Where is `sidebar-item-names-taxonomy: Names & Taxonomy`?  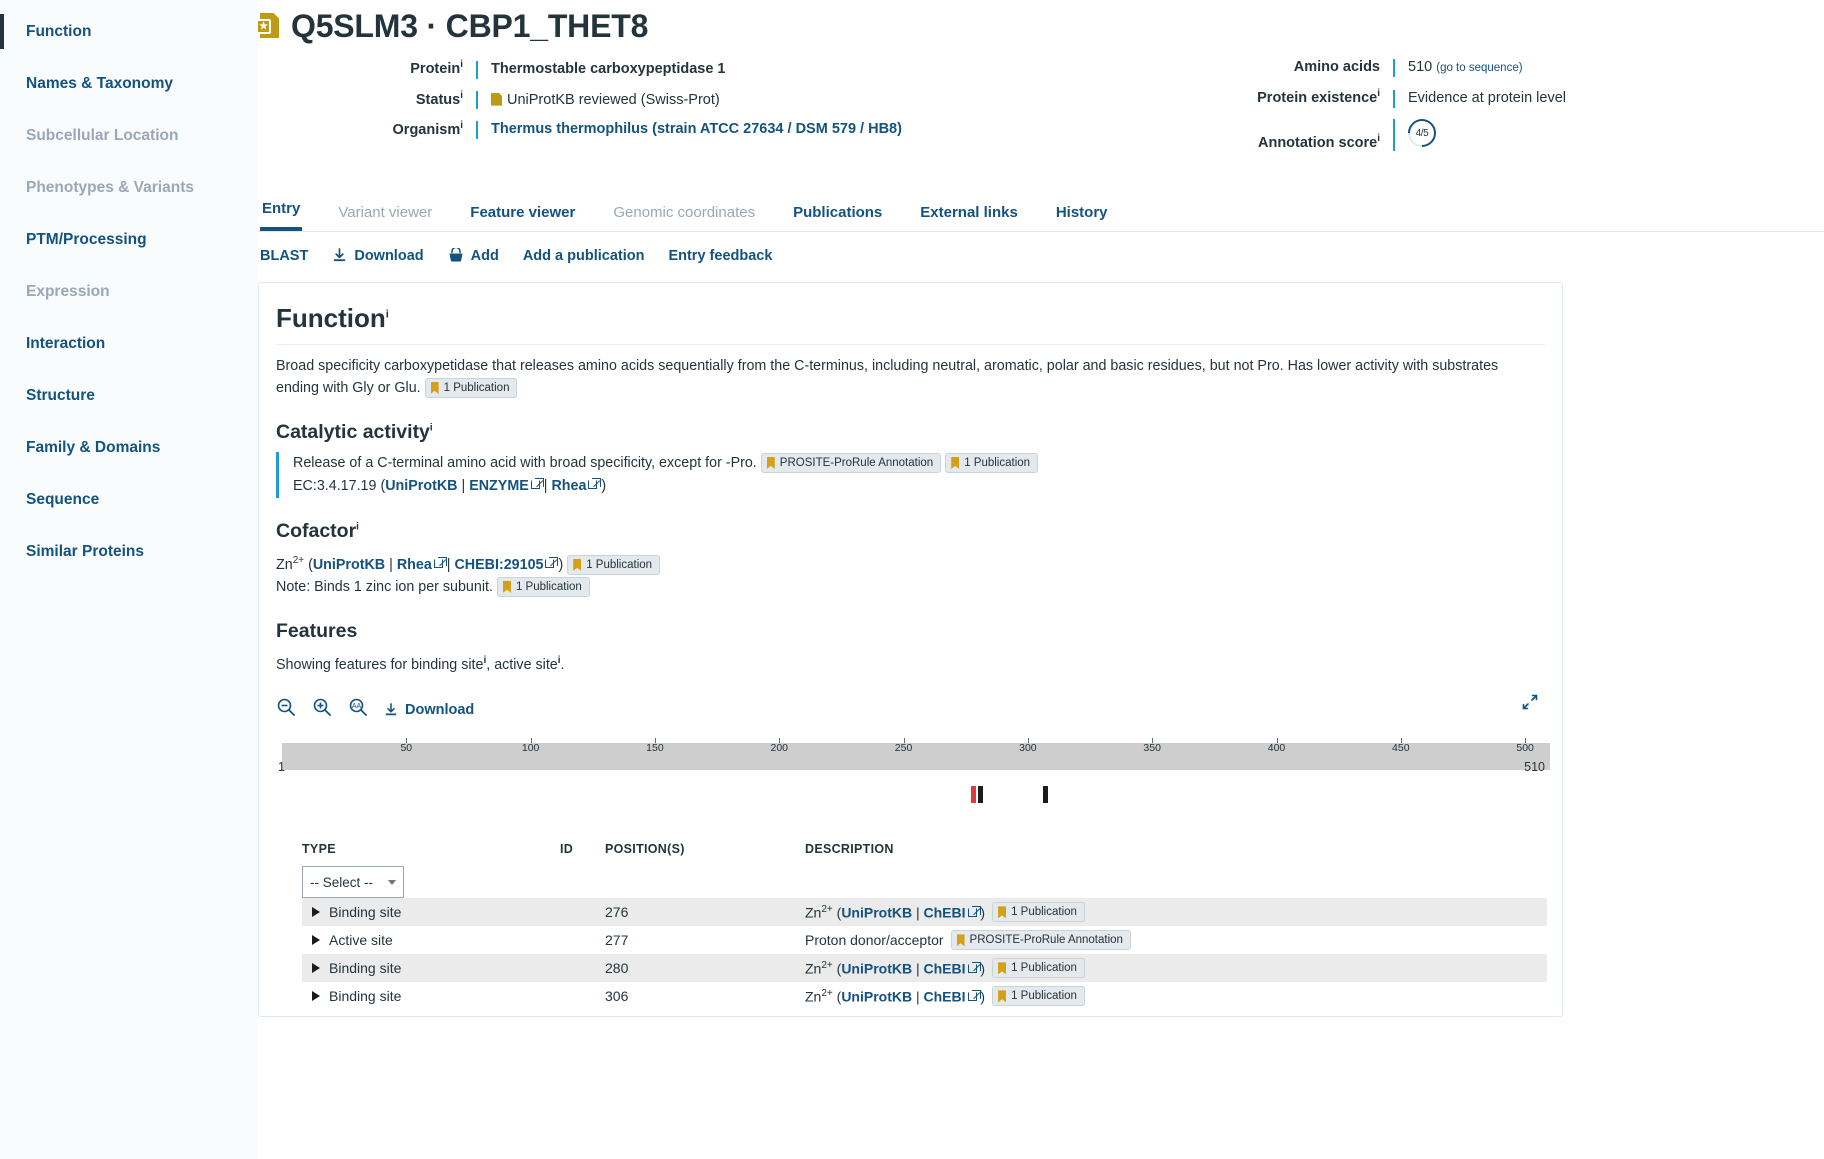
sidebar-item-names-taxonomy: Names & Taxonomy is located at coordinates (129, 83).